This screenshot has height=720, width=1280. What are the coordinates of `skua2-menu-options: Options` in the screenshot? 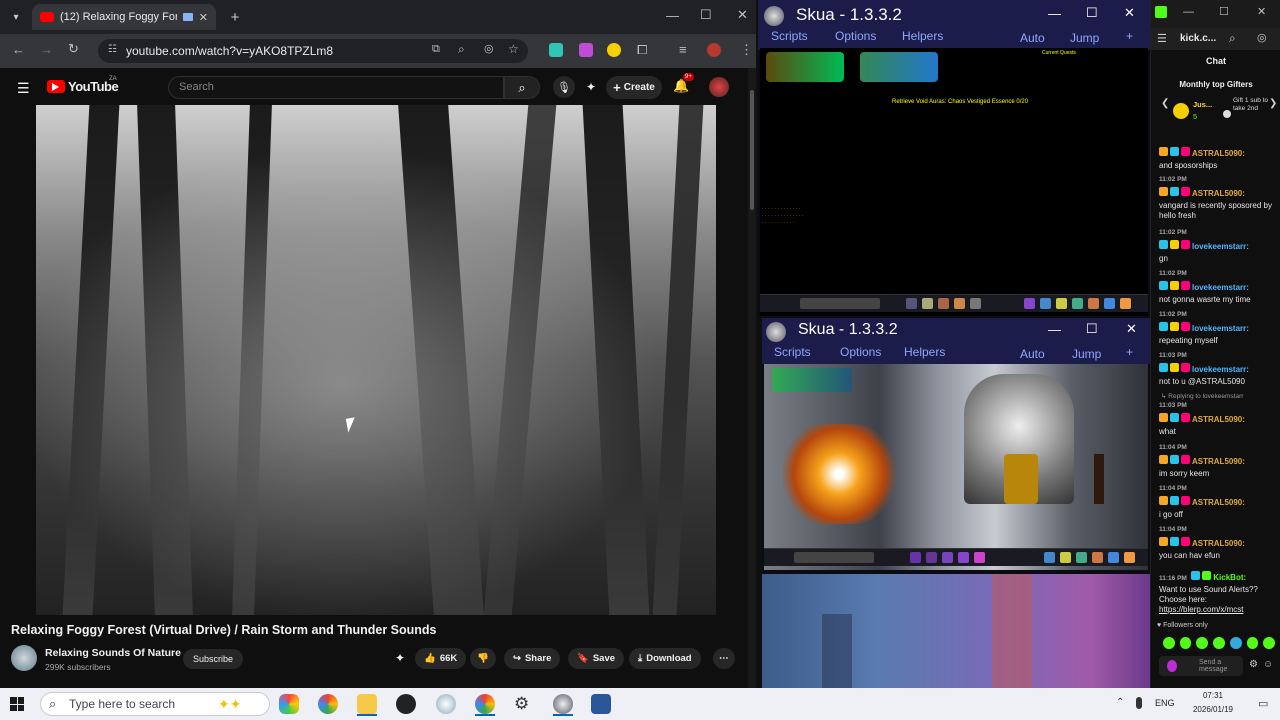 It's located at (860, 352).